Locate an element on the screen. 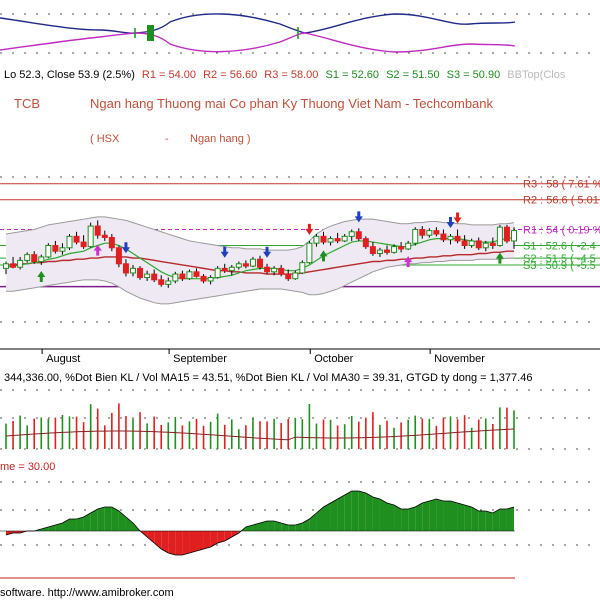 This screenshot has height=600, width=600. month-label: October is located at coordinates (333, 359).